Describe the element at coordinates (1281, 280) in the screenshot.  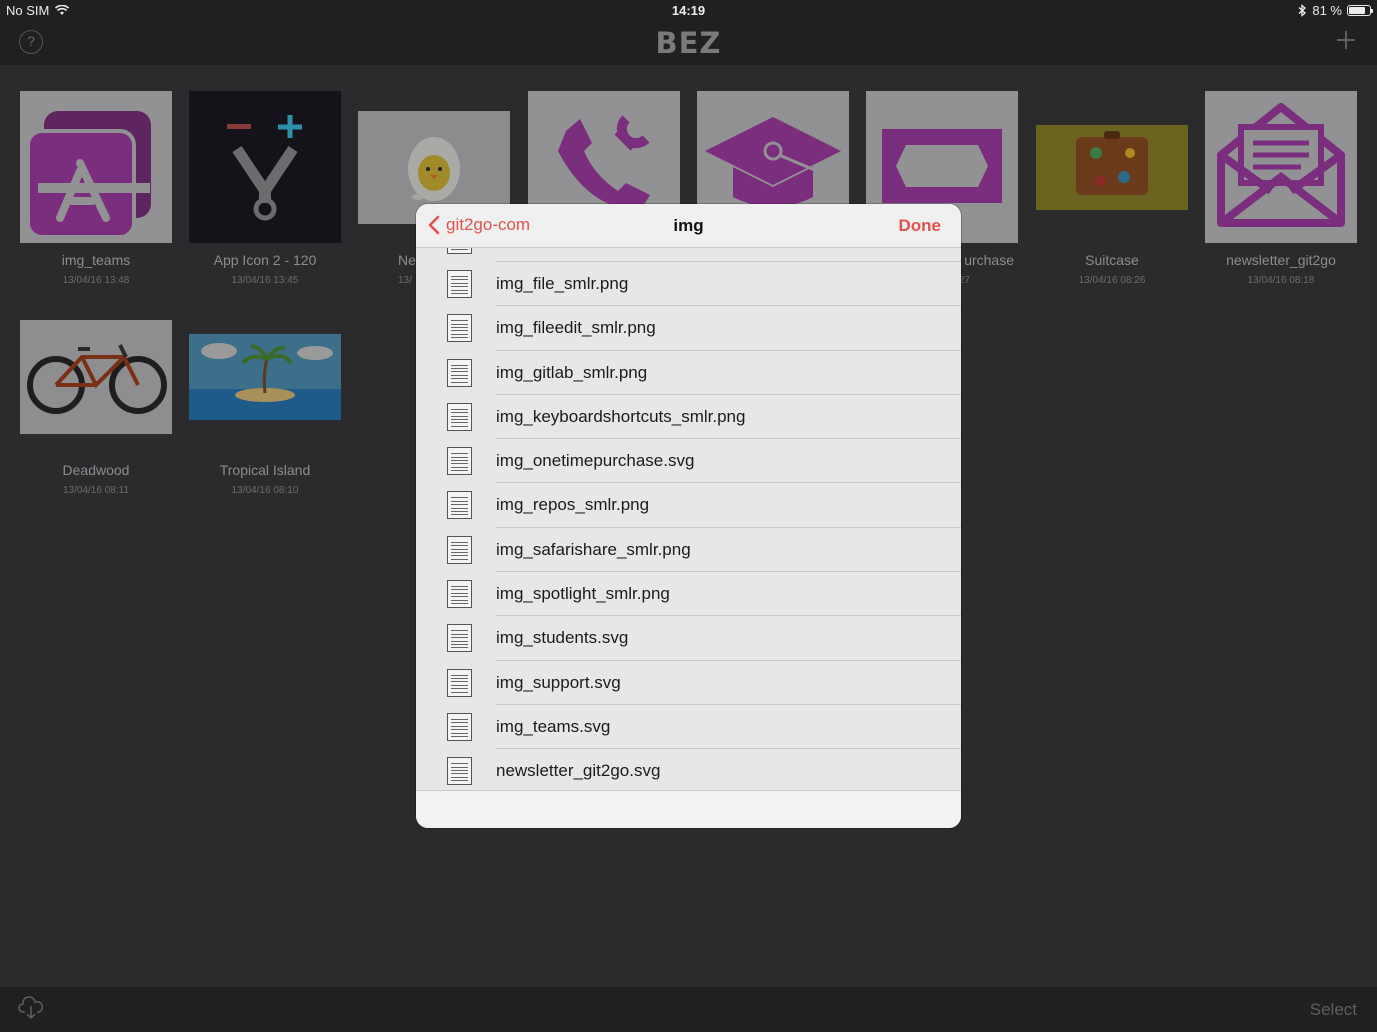
I see `tile-date: 13/04/16 08:18` at that location.